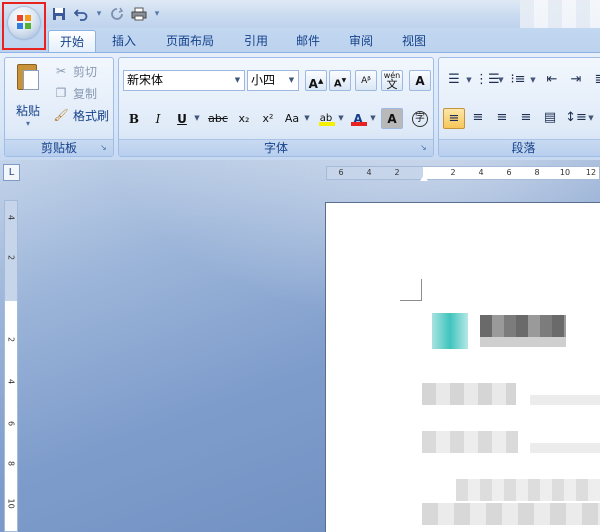 The image size is (600, 532). Describe the element at coordinates (99, 14) in the screenshot. I see `undo-dropdown-icon: ▾` at that location.